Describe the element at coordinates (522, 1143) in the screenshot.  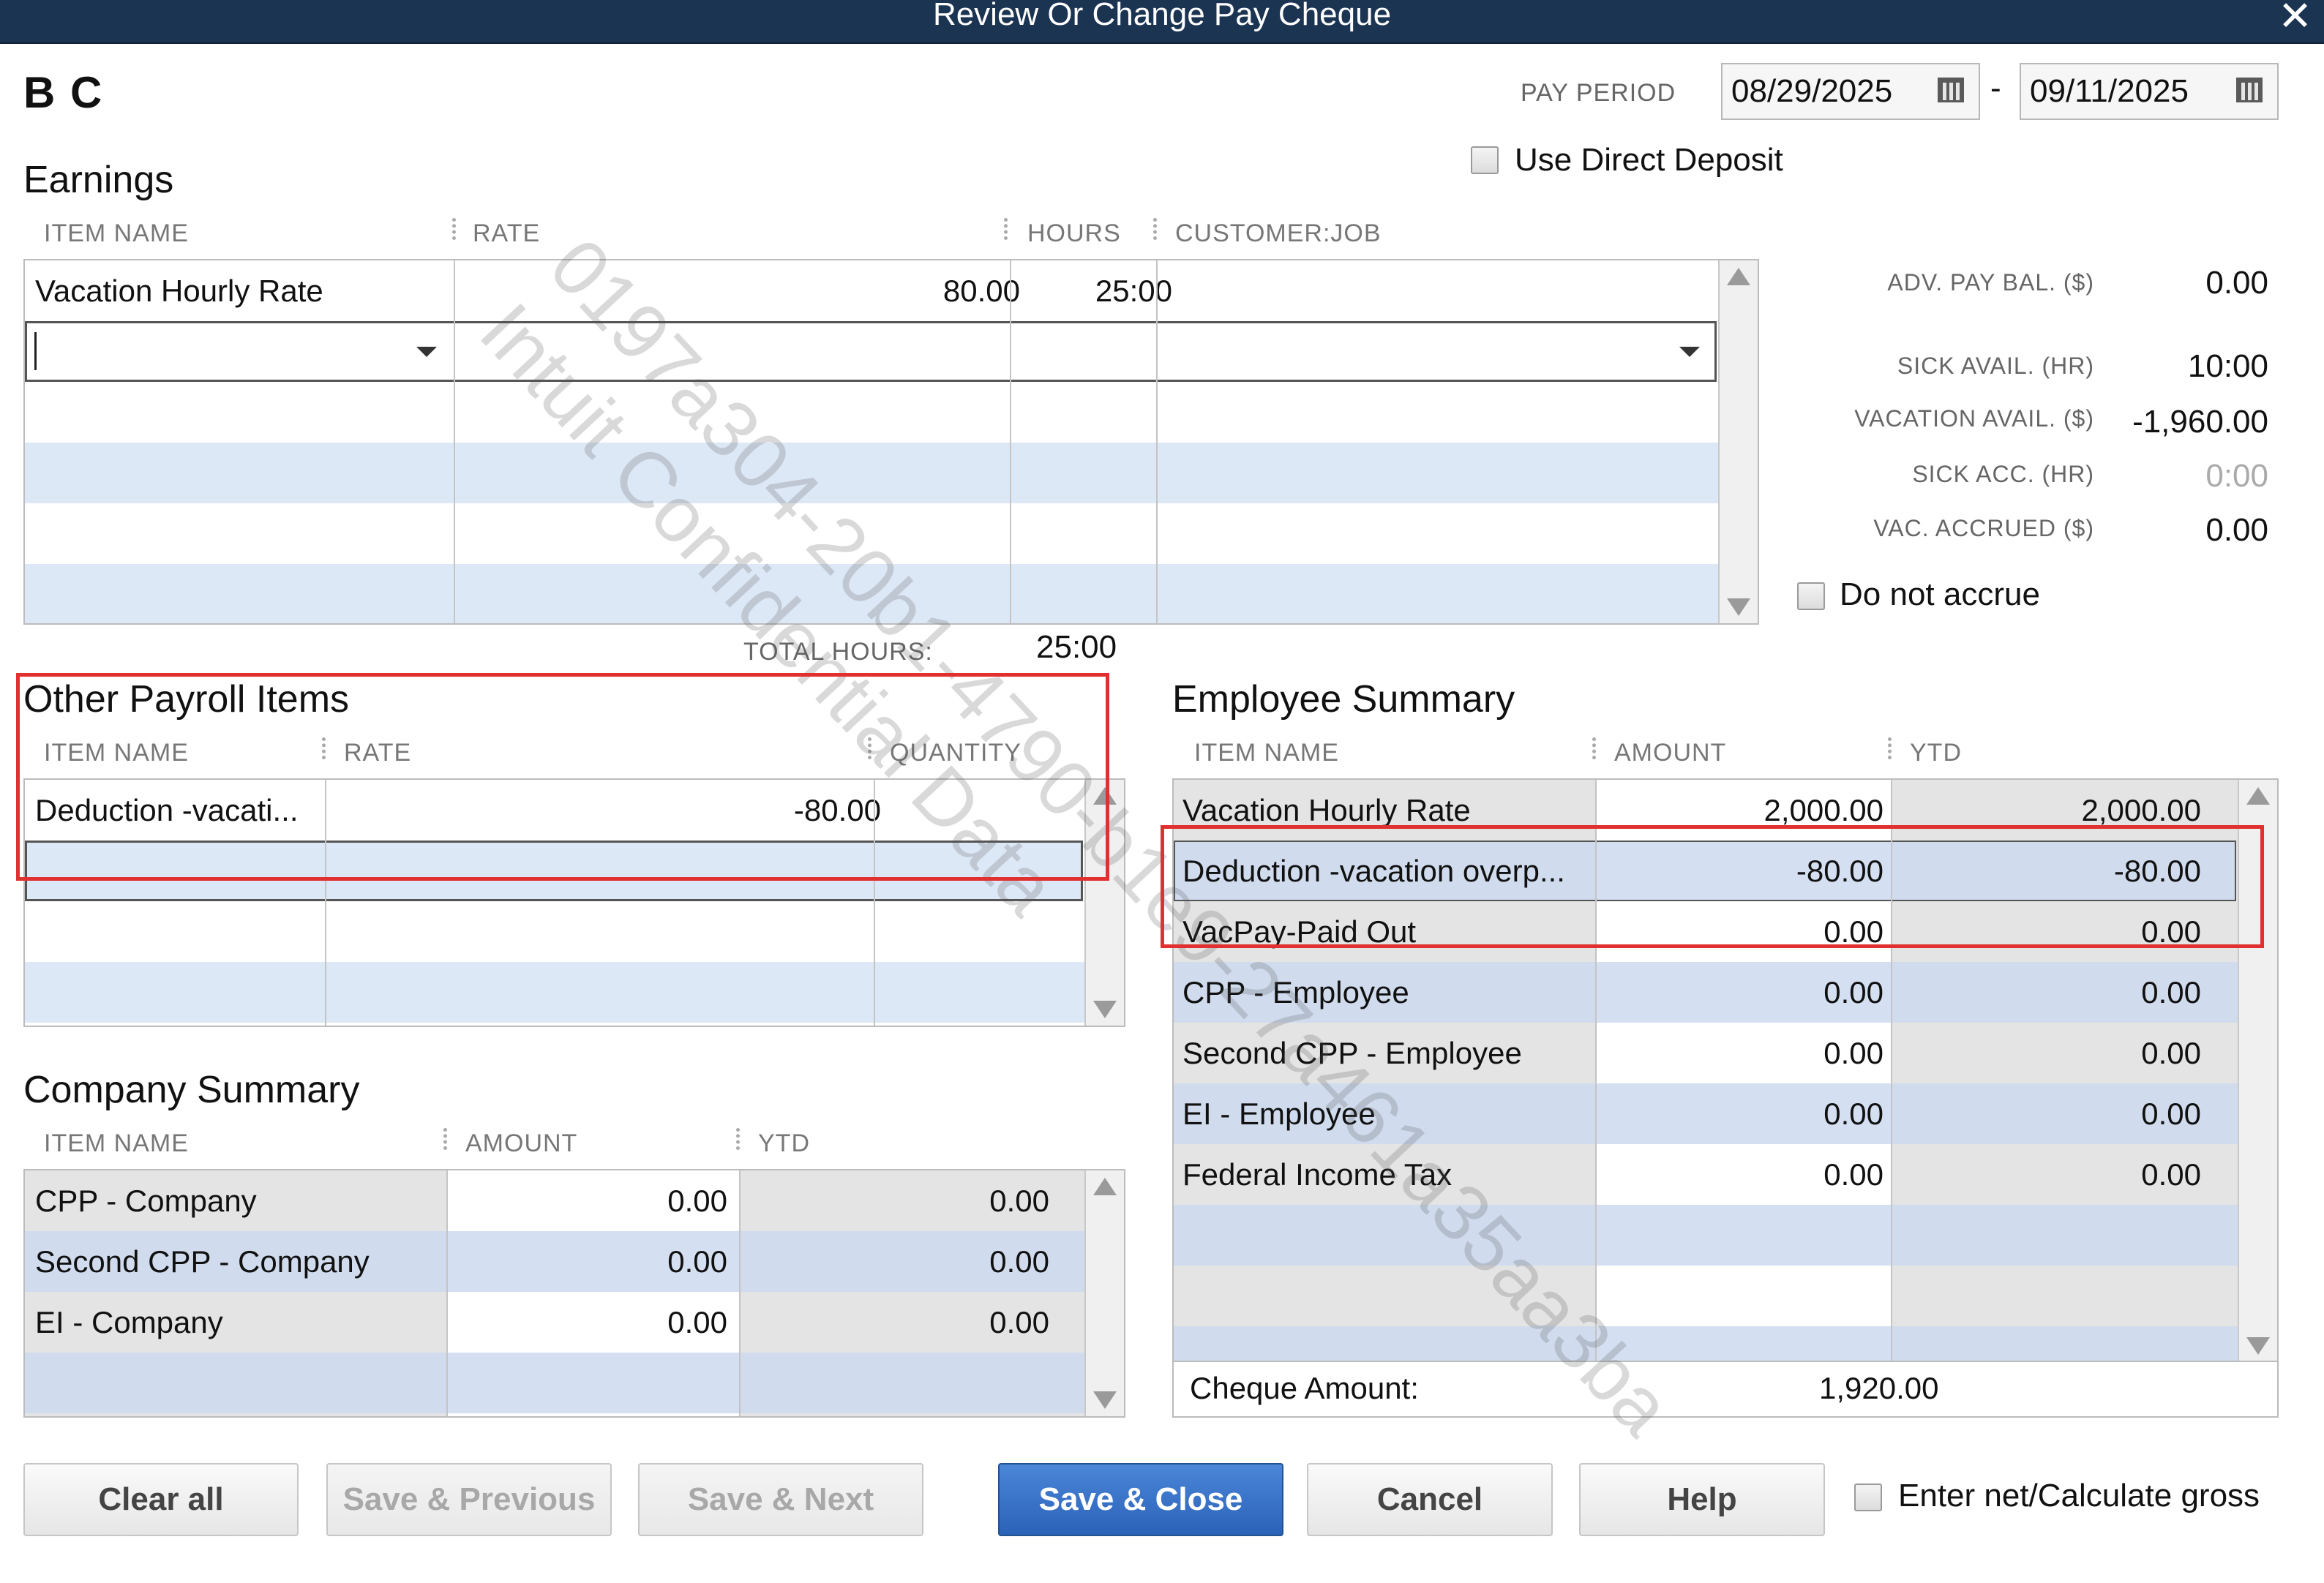
I see `company-col-amount: AMOUNT` at that location.